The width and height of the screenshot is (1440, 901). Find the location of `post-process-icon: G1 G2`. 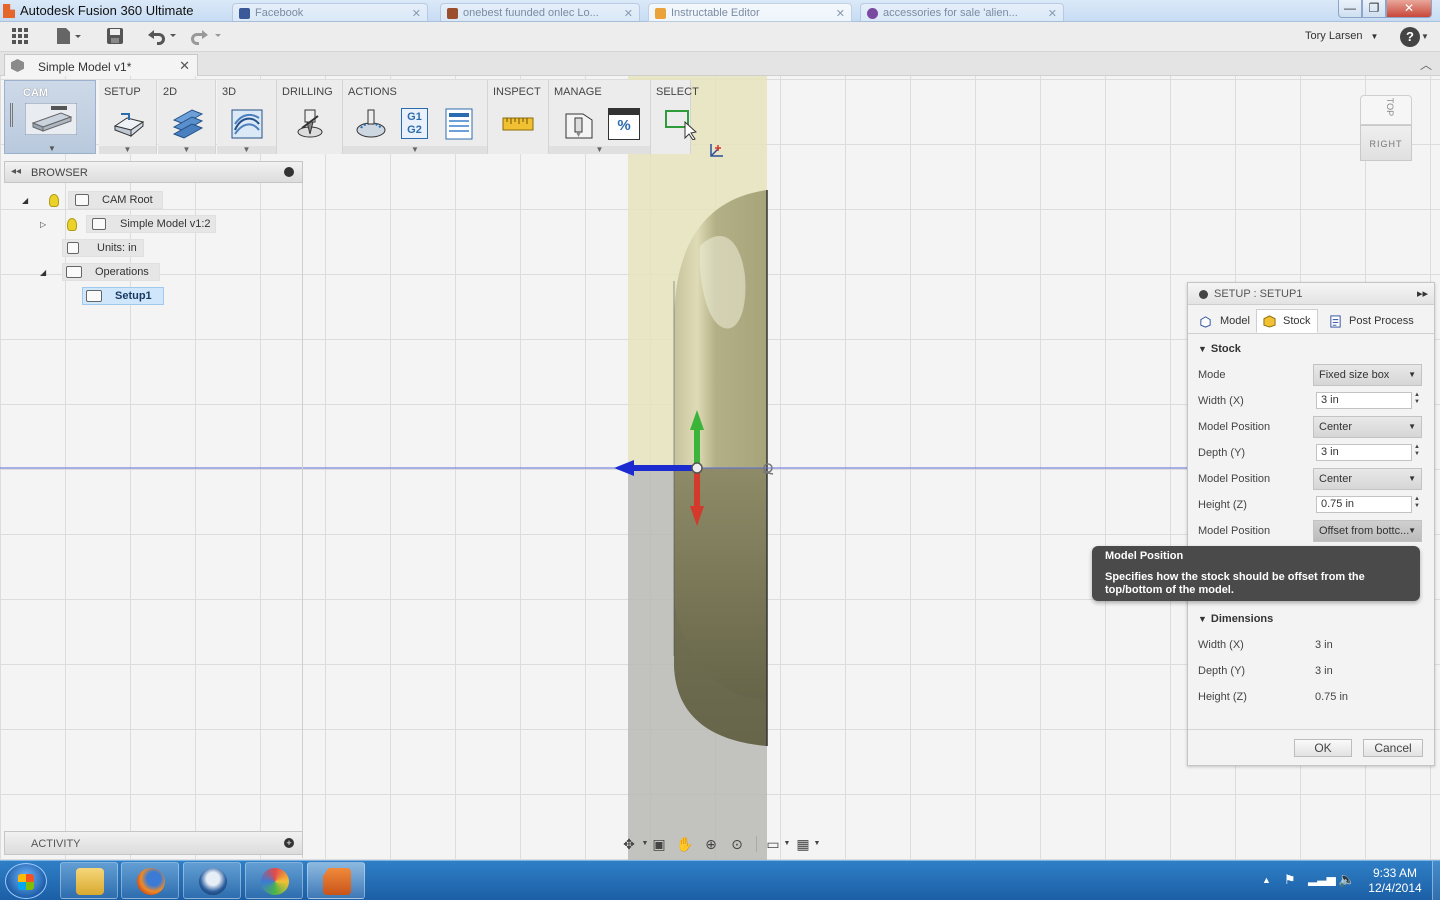

post-process-icon: G1 G2 is located at coordinates (414, 123).